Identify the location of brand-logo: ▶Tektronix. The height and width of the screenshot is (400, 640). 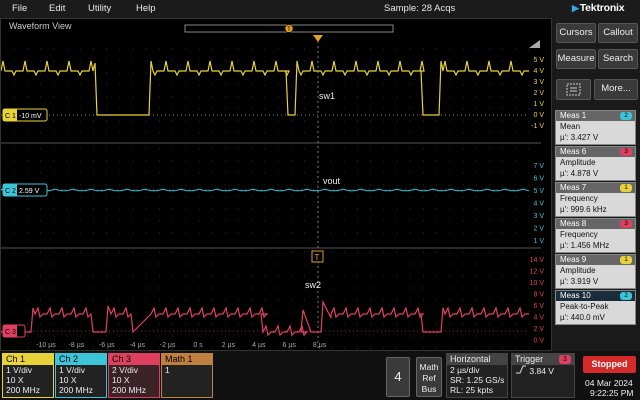
(598, 8).